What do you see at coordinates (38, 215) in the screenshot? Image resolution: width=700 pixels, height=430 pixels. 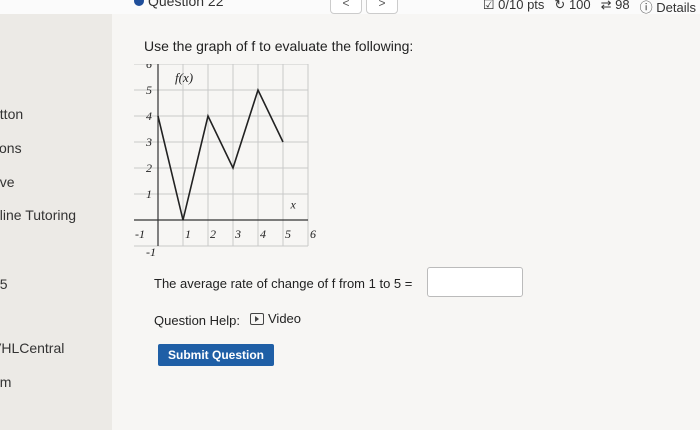 I see `sidebar-item-online-tutoring: nline Tutoring` at bounding box center [38, 215].